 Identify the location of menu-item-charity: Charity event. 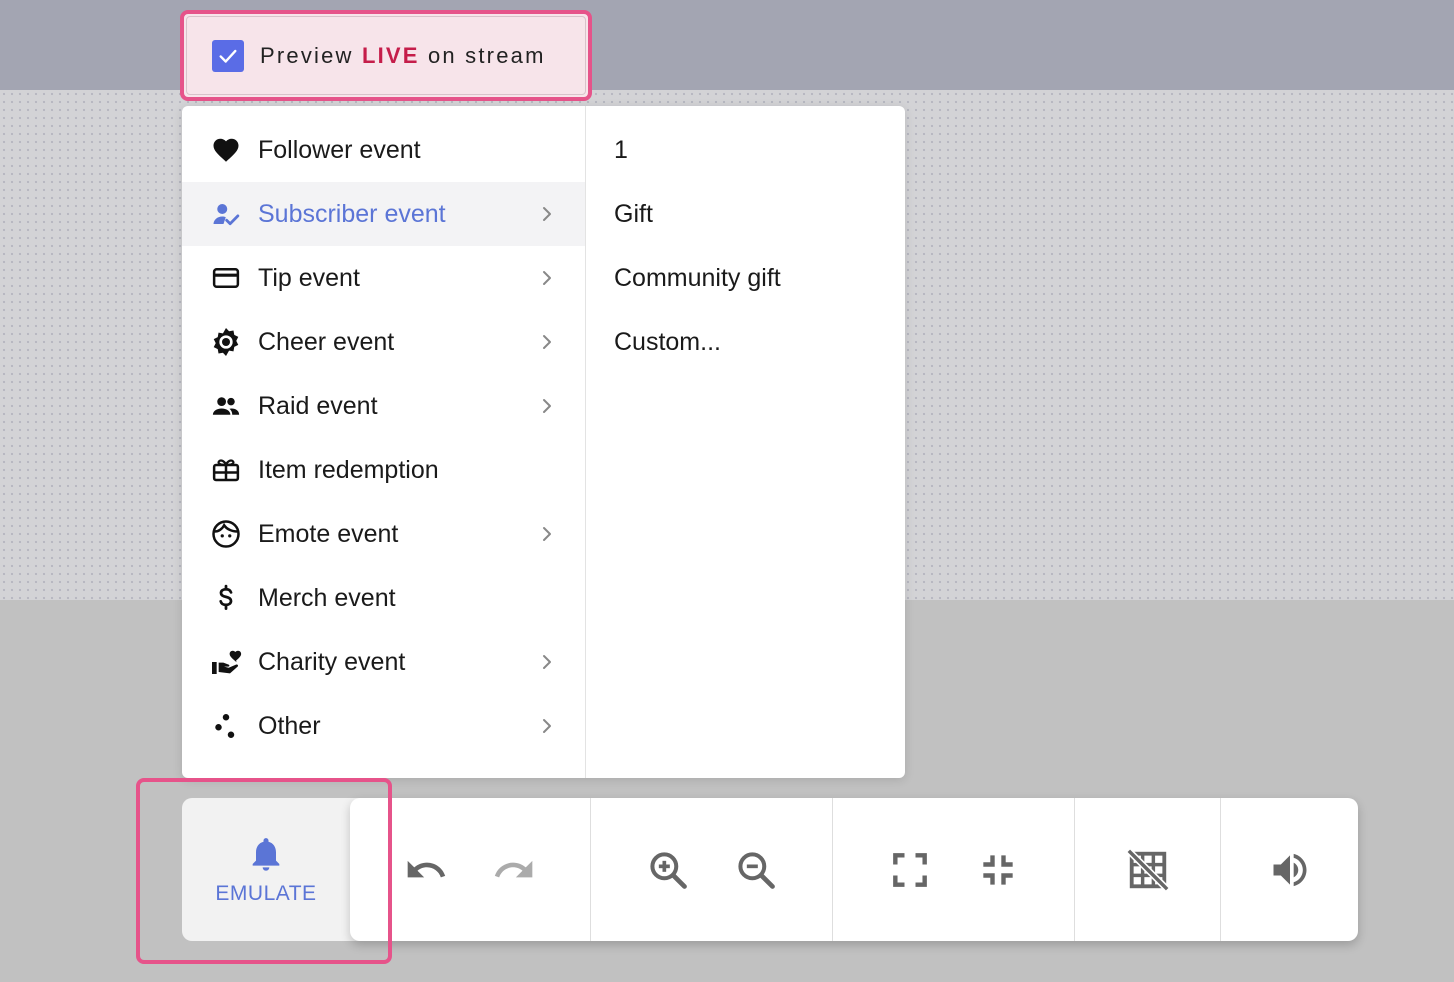
(383, 662).